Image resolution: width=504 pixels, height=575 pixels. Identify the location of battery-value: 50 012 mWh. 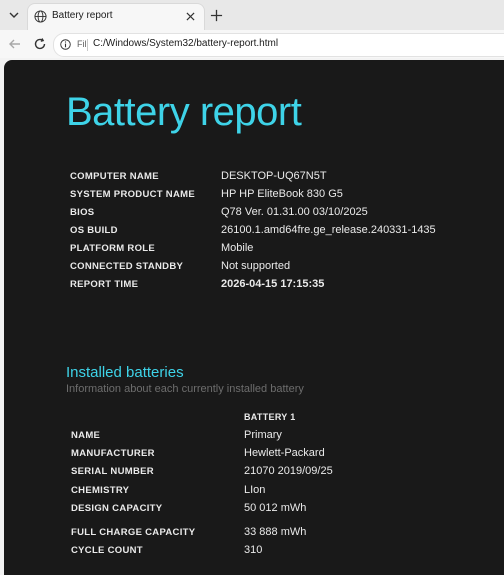
(275, 508).